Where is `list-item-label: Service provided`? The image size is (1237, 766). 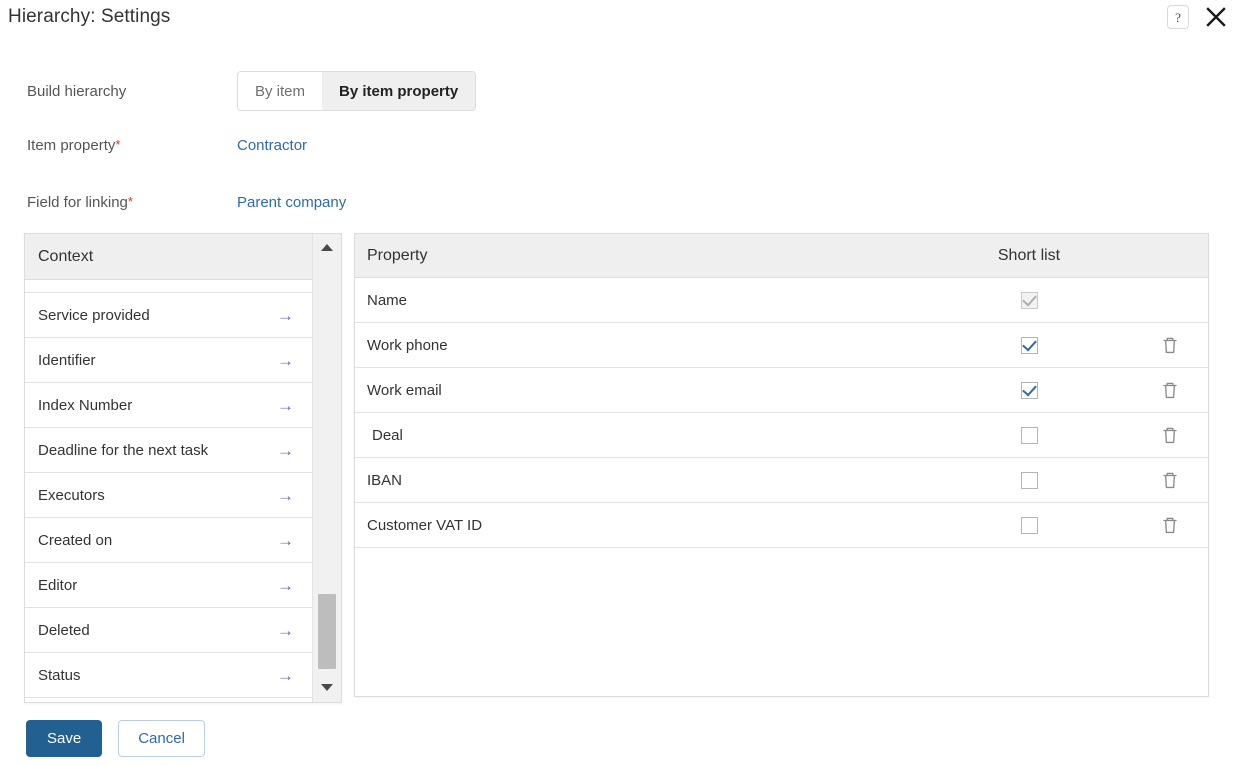 list-item-label: Service provided is located at coordinates (94, 315).